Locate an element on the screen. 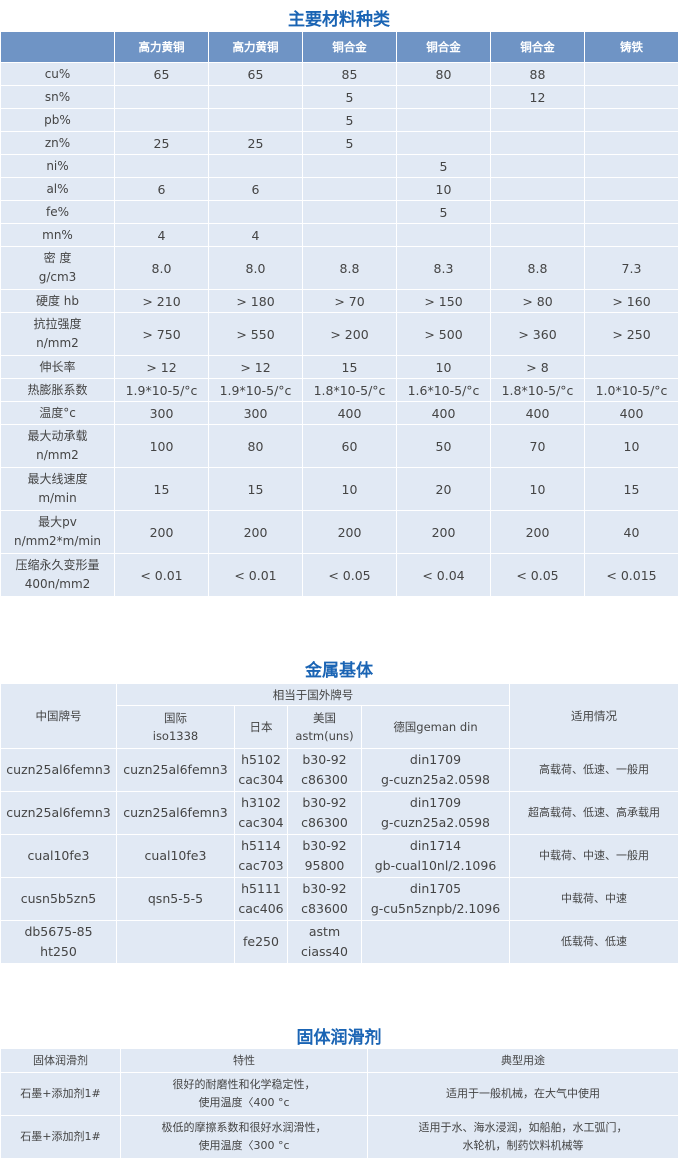  materials-row: 抗拉强度n/mm2> 750> 550> 200> 500> 360> 250 is located at coordinates (339, 334).